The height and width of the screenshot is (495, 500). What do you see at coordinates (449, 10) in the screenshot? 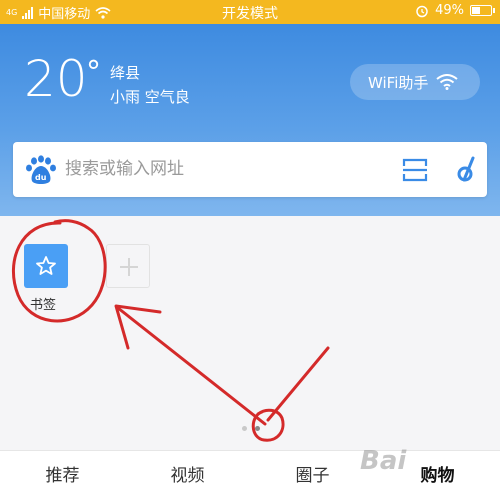
I see `battery-percent: 49%` at bounding box center [449, 10].